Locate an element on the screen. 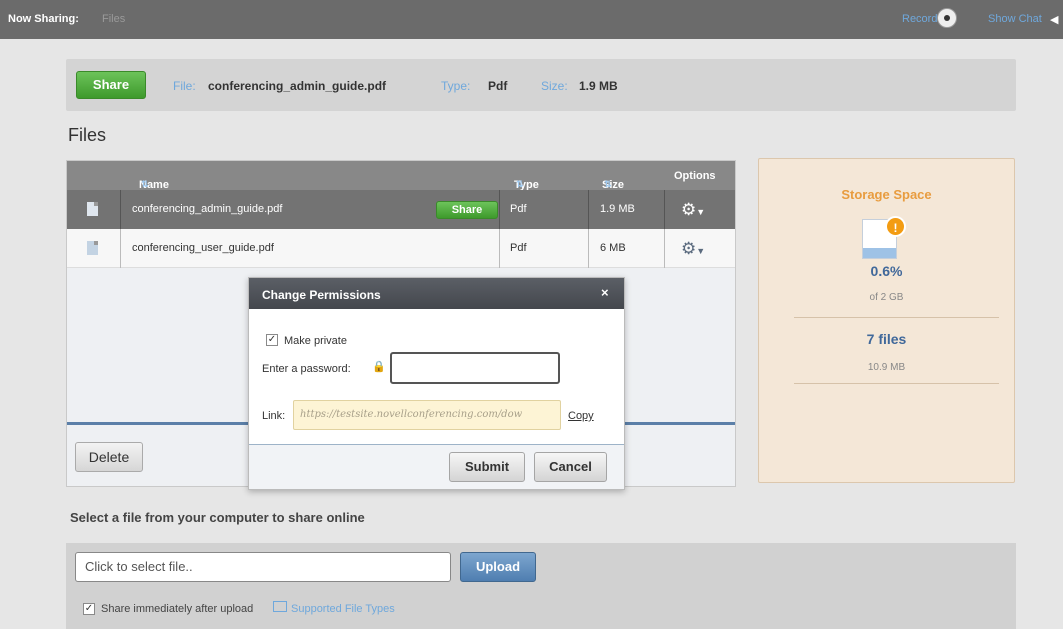  dialog-title: Change Permissions is located at coordinates (321, 295).